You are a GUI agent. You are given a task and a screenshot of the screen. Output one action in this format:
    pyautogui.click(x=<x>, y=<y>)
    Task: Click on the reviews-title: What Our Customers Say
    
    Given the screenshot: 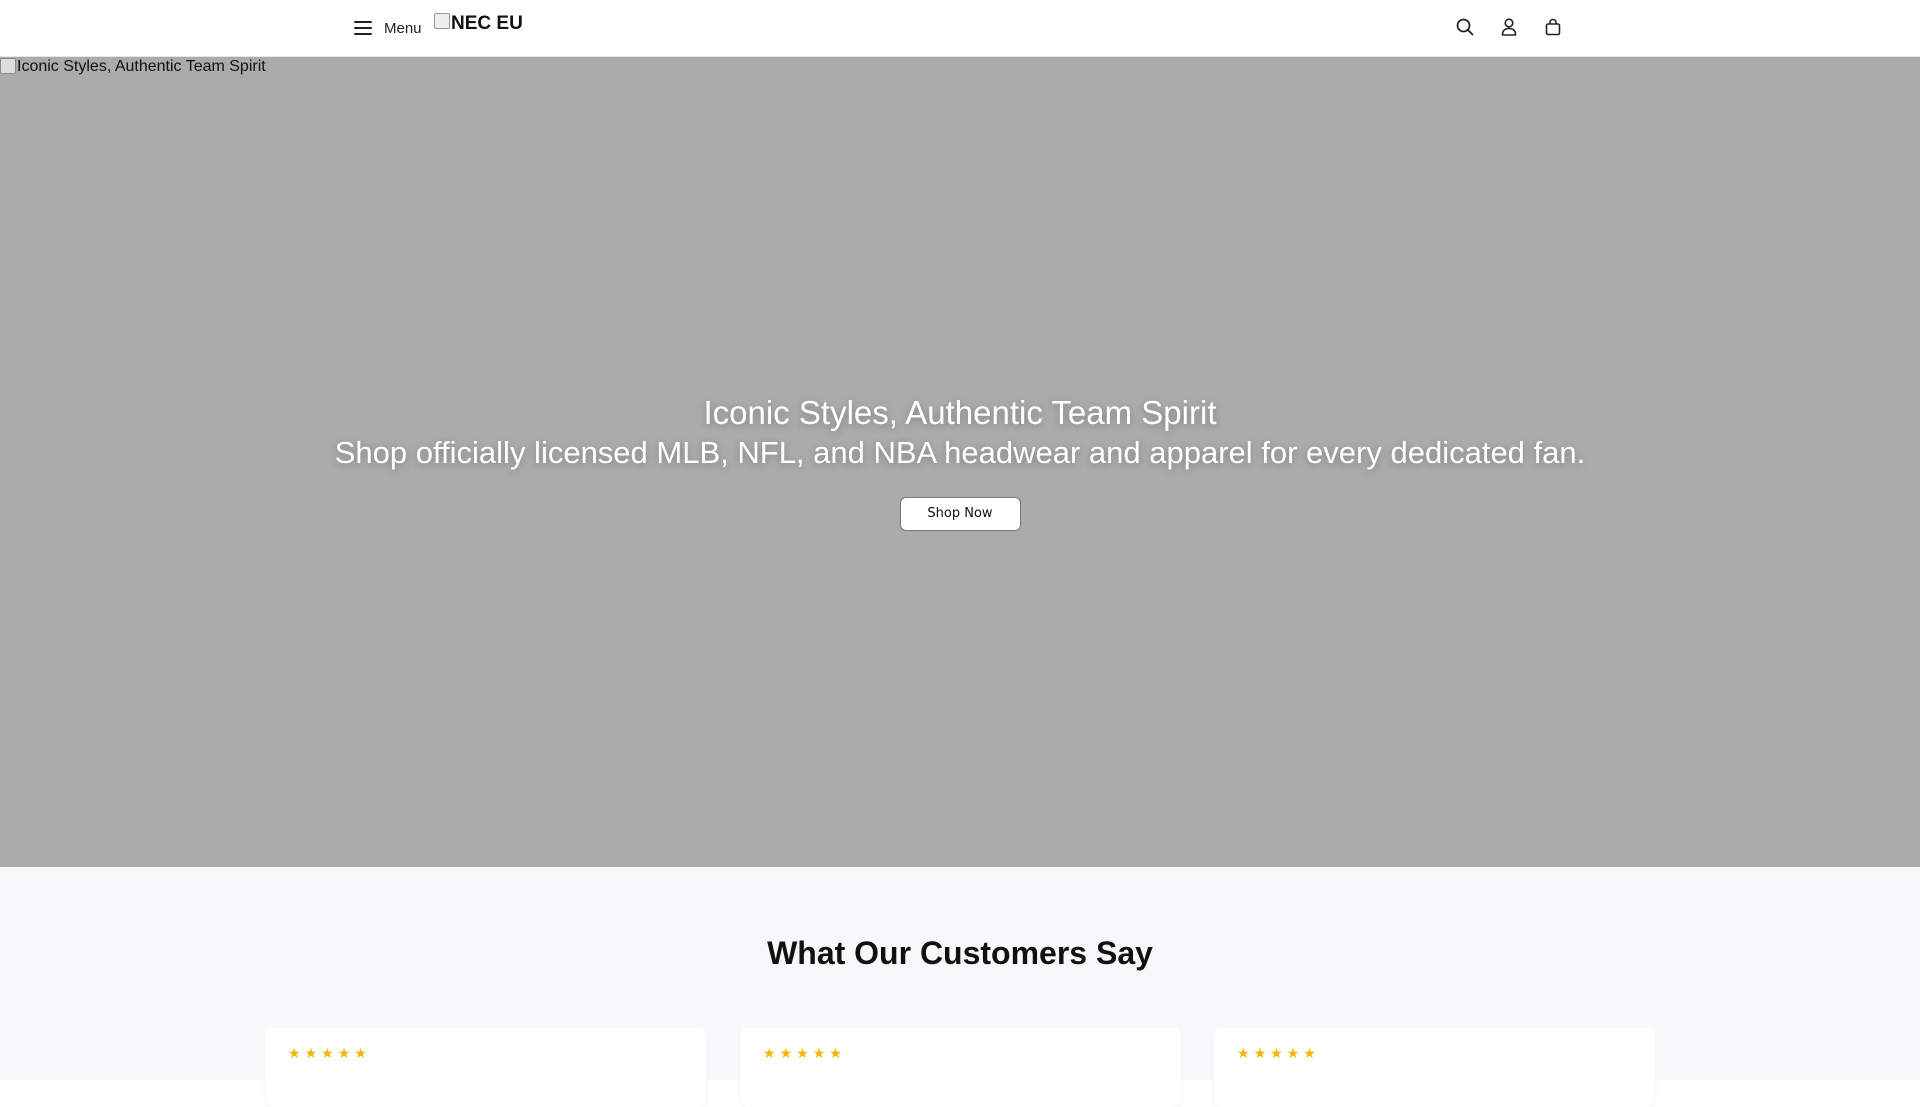 What is the action you would take?
    pyautogui.click(x=960, y=953)
    